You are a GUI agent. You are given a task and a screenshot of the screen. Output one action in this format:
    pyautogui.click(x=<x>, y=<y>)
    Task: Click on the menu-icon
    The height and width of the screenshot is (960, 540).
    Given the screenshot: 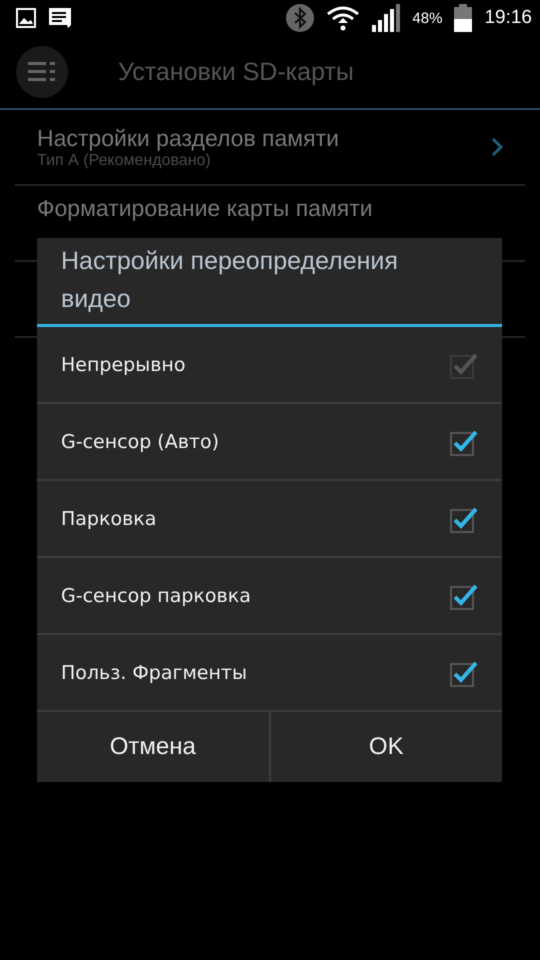 What is the action you would take?
    pyautogui.click(x=42, y=72)
    